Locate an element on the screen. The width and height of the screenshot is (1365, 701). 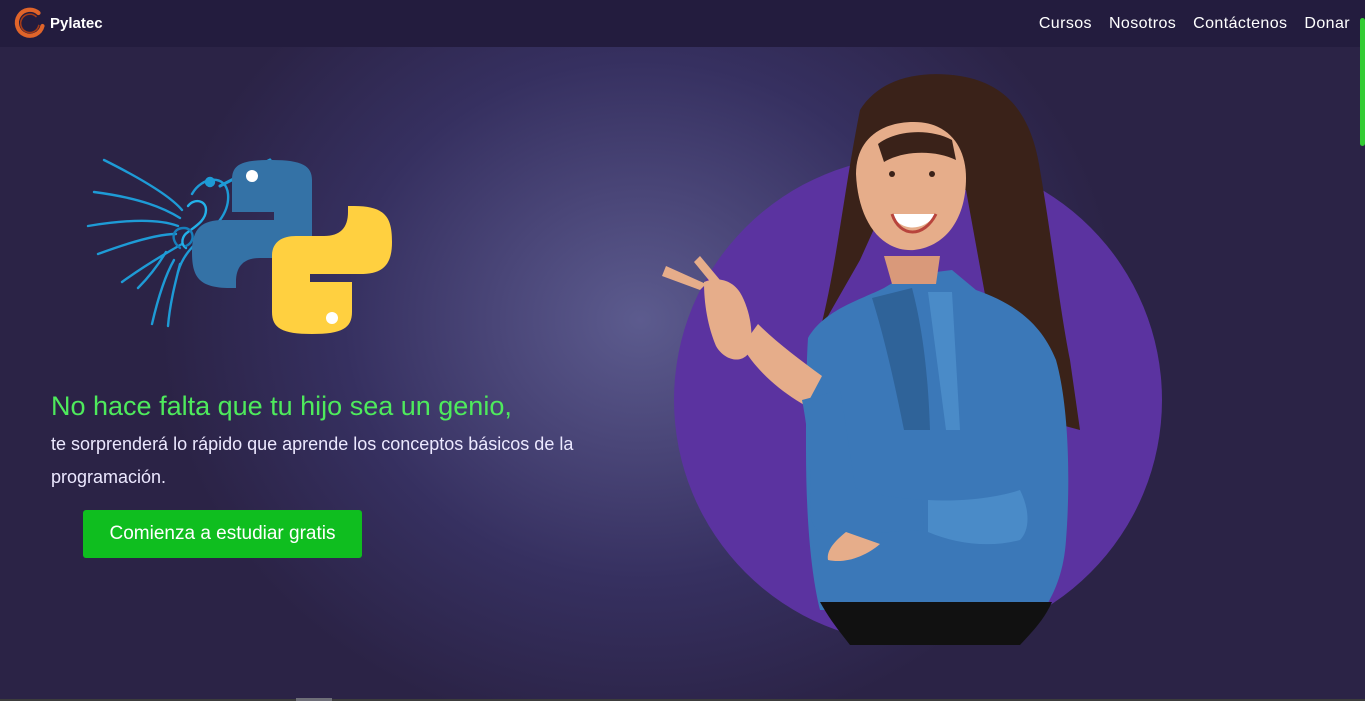
start-free-button: Comienza a estudiar gratis is located at coordinates (222, 534).